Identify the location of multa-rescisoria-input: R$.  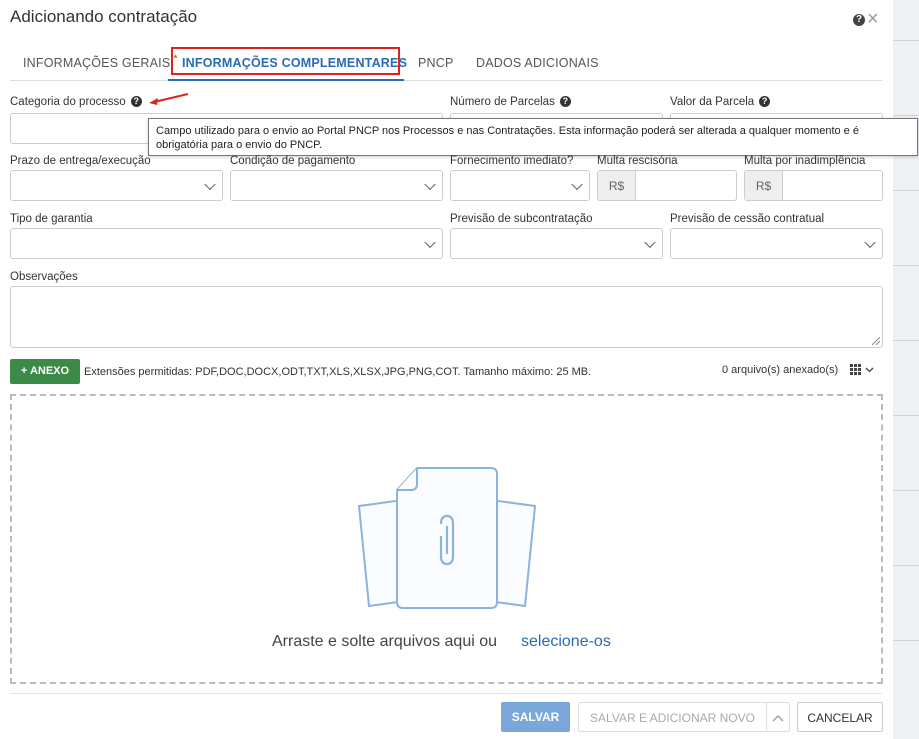
(667, 185).